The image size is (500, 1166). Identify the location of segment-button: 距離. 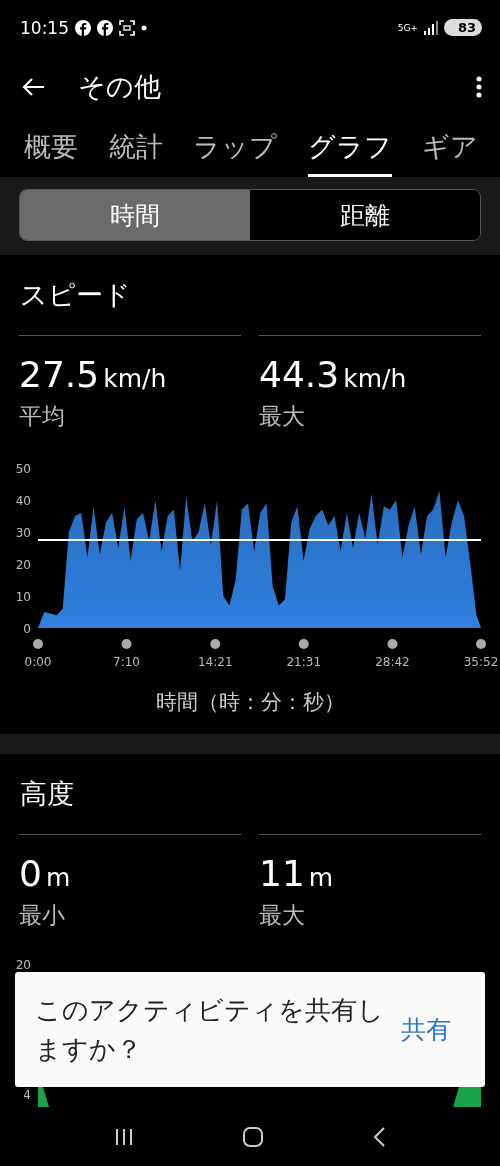
(365, 215).